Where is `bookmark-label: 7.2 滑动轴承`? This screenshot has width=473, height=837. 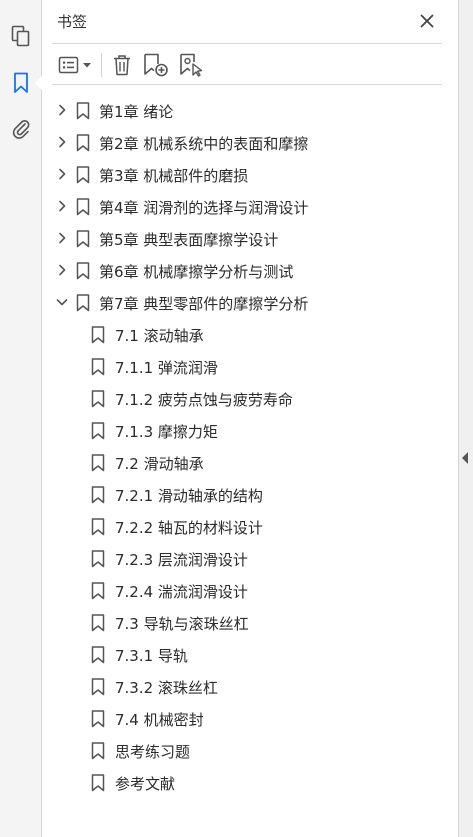 bookmark-label: 7.2 滑动轴承 is located at coordinates (159, 464).